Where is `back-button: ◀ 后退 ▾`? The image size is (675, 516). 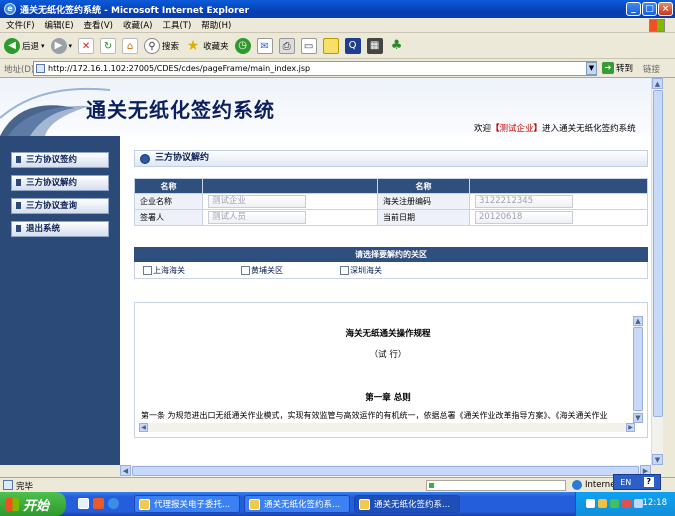 back-button: ◀ 后退 ▾ is located at coordinates (24, 45).